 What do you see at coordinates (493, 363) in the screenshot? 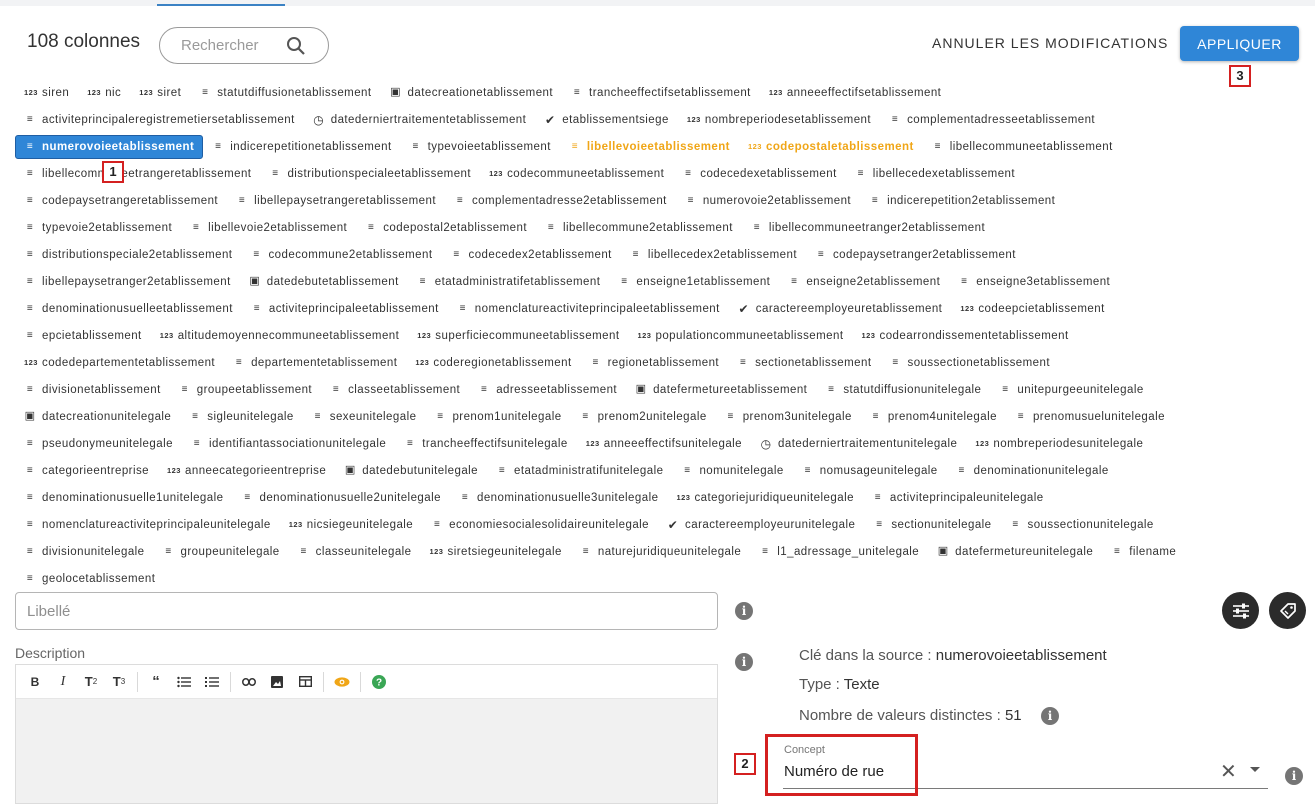
I see `column-chip-coderegionetablissement: 123 coderegionetablissement` at bounding box center [493, 363].